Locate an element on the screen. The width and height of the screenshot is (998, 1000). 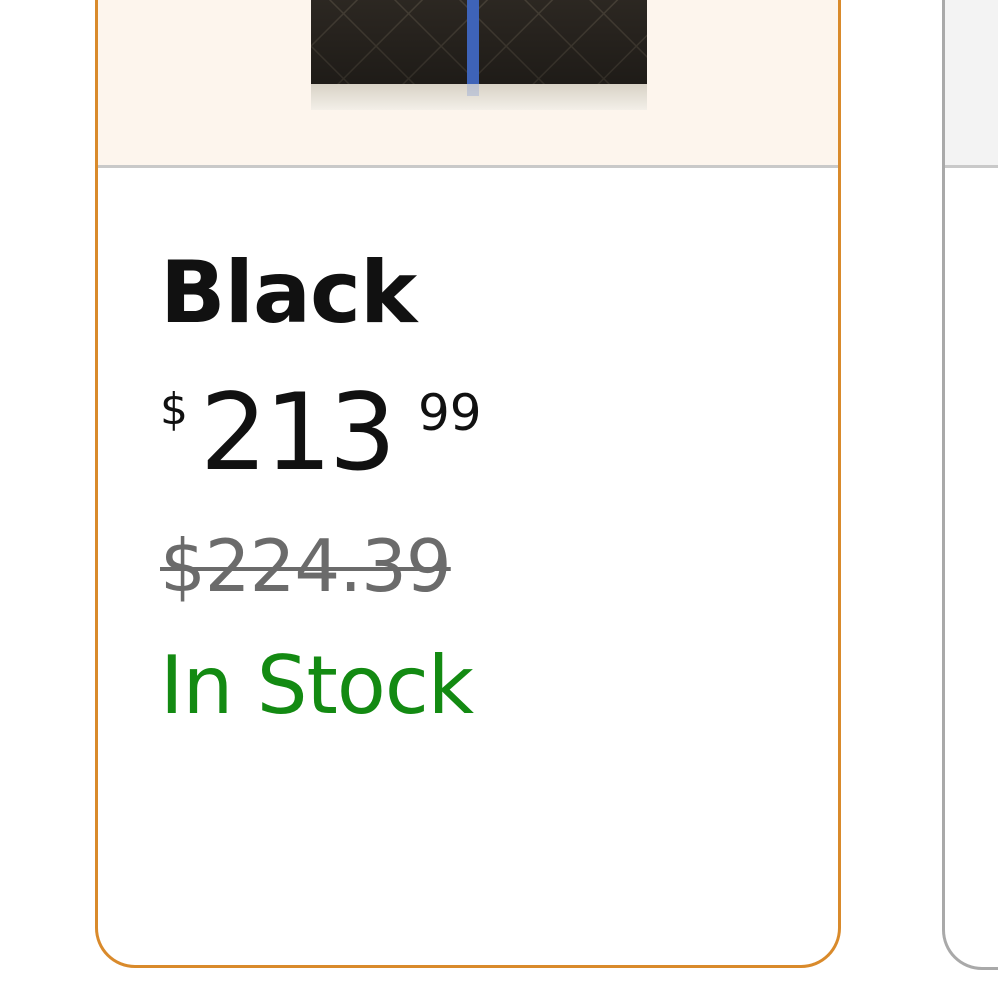
product-thumbnail-icon is located at coordinates (479, 55).